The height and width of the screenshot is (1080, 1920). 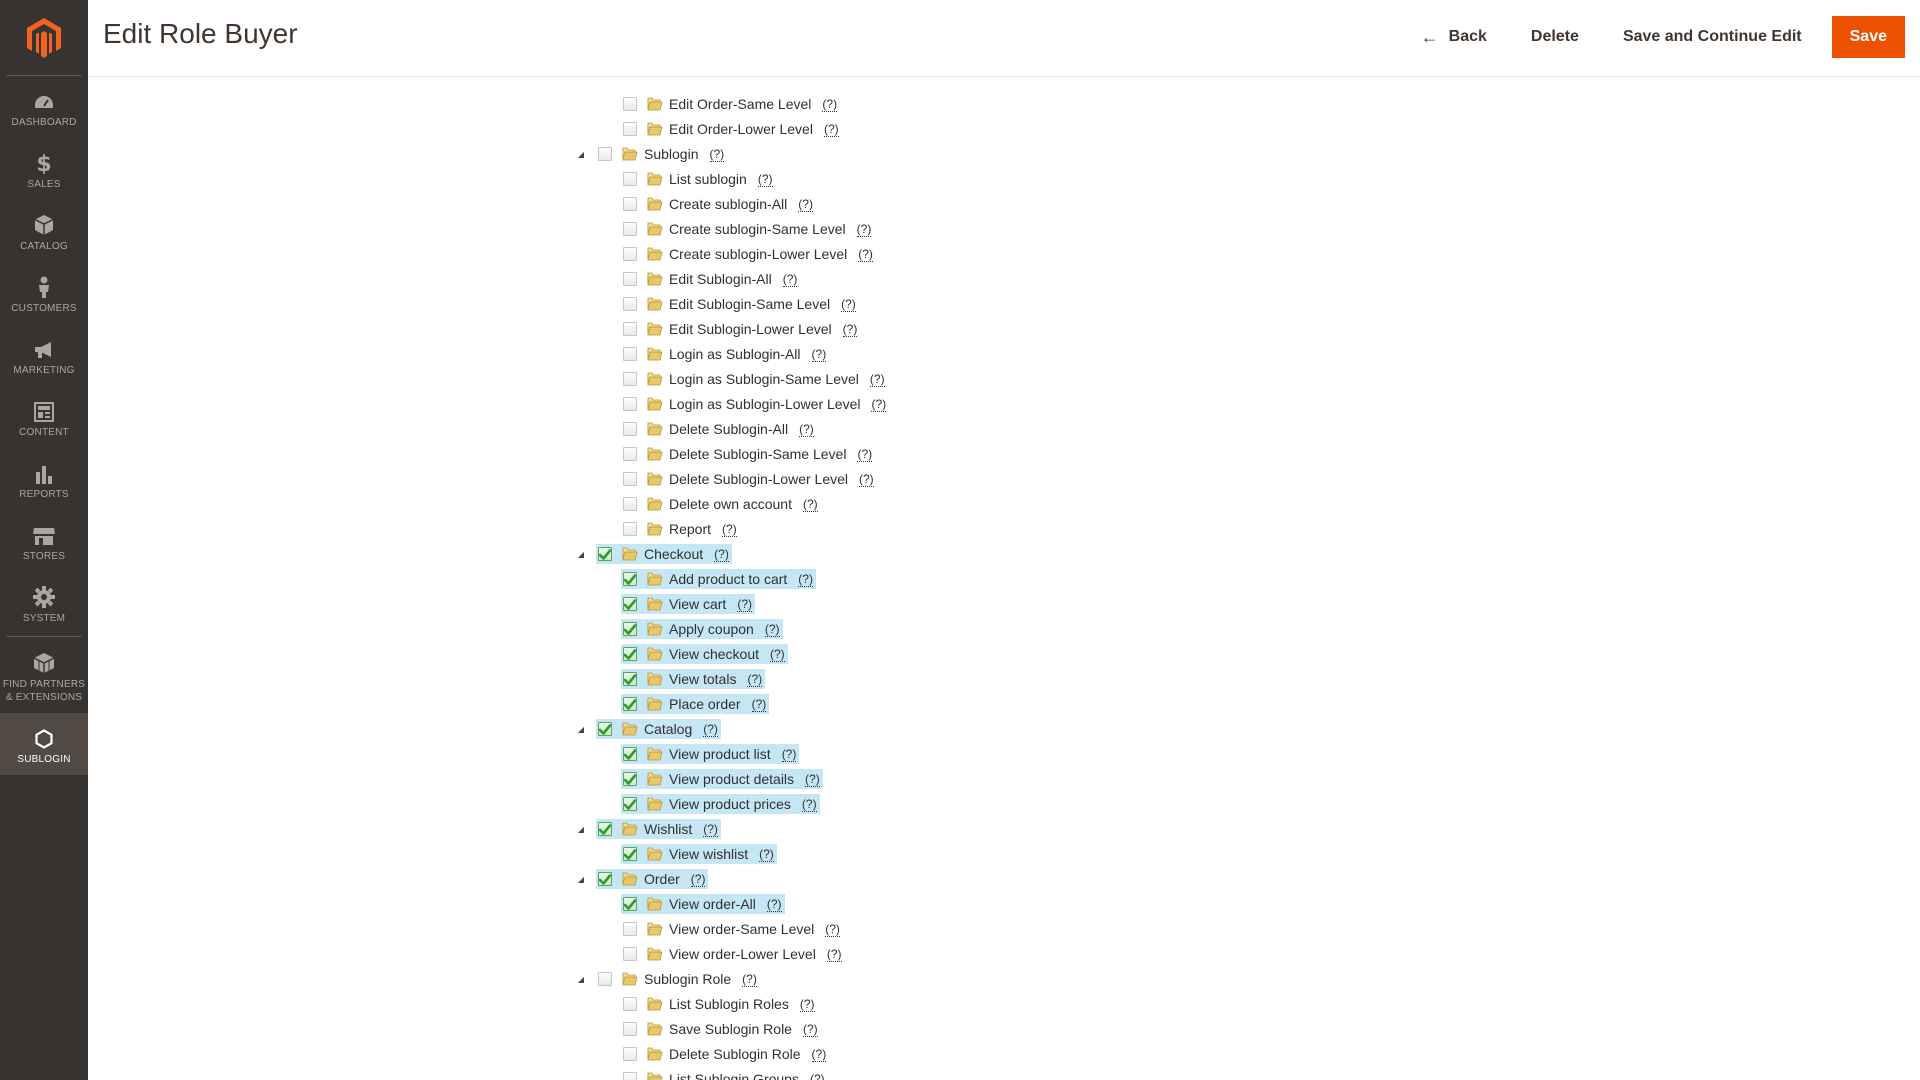 What do you see at coordinates (1712, 37) in the screenshot?
I see `save-and-continue-button: Save and Continue Edit` at bounding box center [1712, 37].